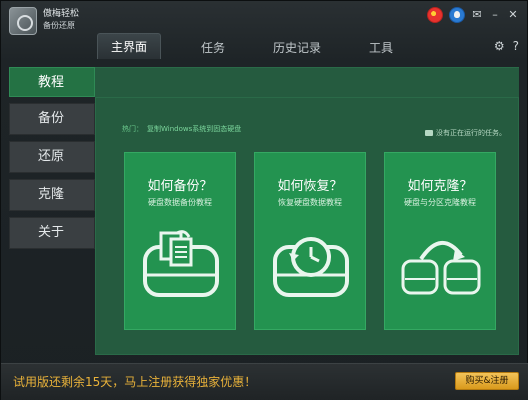 The width and height of the screenshot is (528, 400). I want to click on card-how-clone: 如何克隆？ 硬盘与分区克隆教程, so click(440, 241).